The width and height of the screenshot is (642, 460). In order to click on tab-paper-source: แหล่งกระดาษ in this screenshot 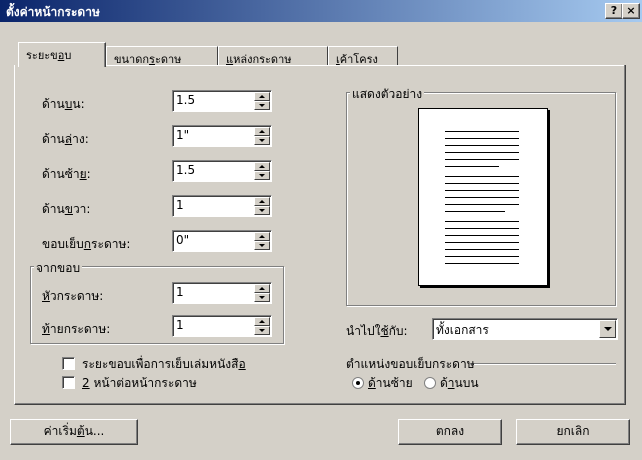, I will do `click(273, 56)`.